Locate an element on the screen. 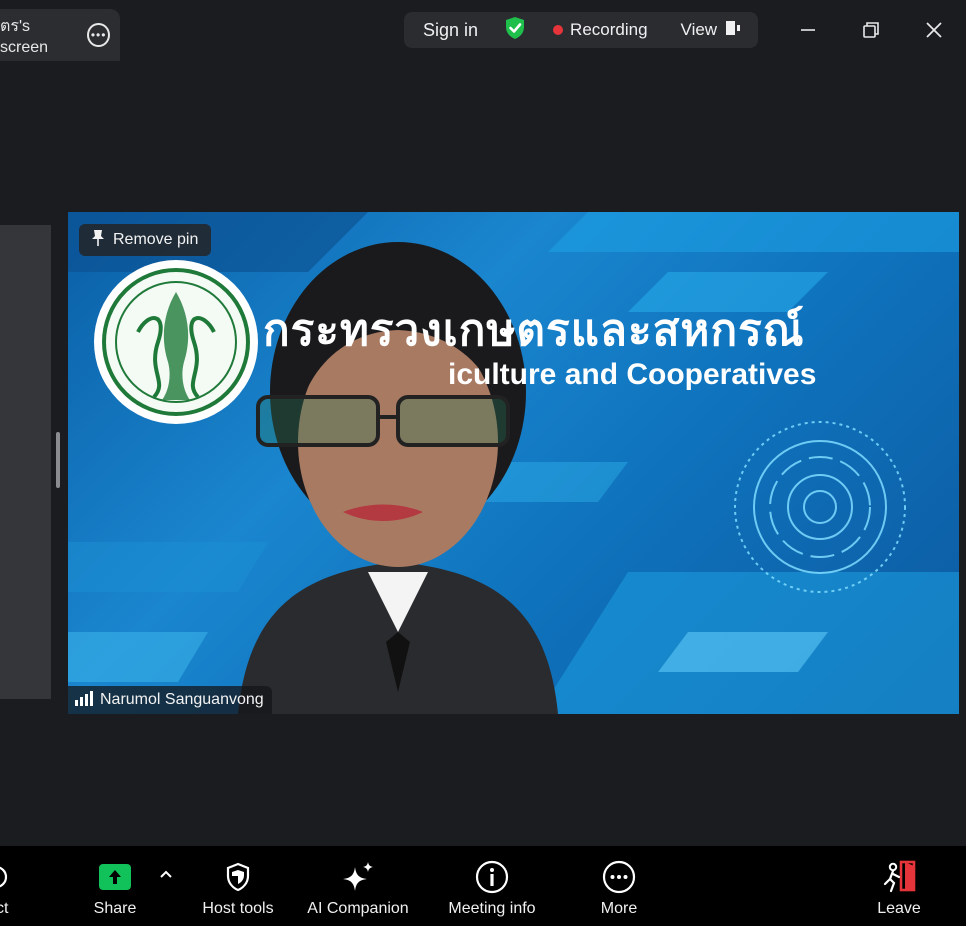 Image resolution: width=966 pixels, height=926 pixels. recording-dot-icon is located at coordinates (558, 30).